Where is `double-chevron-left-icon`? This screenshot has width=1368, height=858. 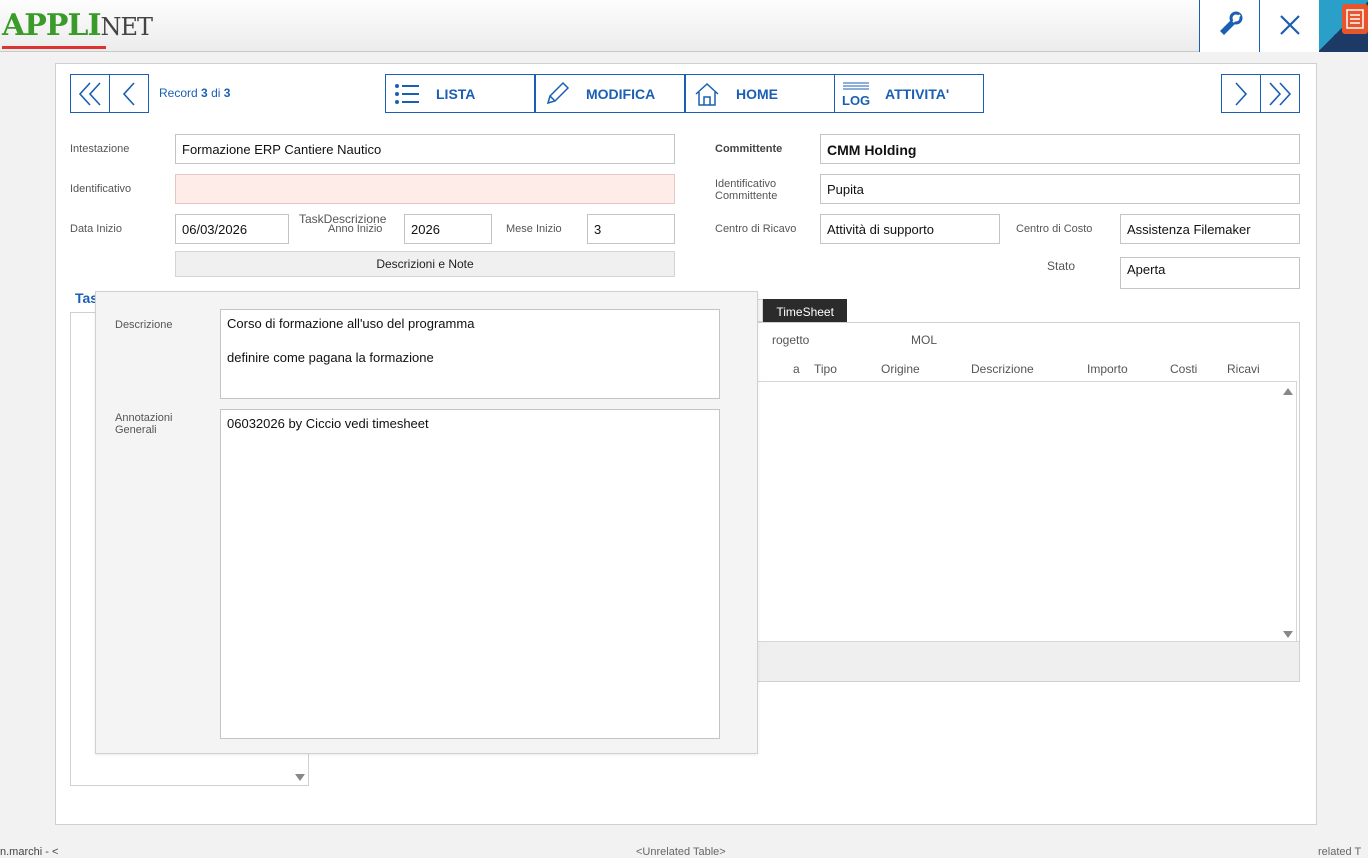 double-chevron-left-icon is located at coordinates (90, 94).